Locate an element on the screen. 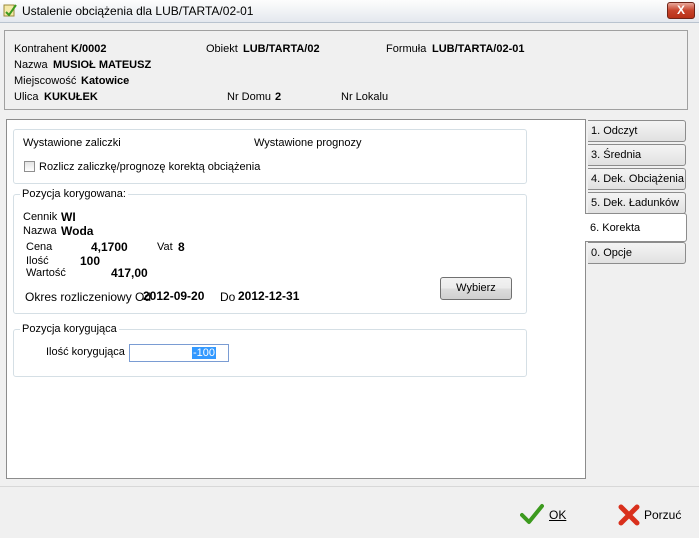  okres-label: Okres rozliczeniowy Od is located at coordinates (88, 297).